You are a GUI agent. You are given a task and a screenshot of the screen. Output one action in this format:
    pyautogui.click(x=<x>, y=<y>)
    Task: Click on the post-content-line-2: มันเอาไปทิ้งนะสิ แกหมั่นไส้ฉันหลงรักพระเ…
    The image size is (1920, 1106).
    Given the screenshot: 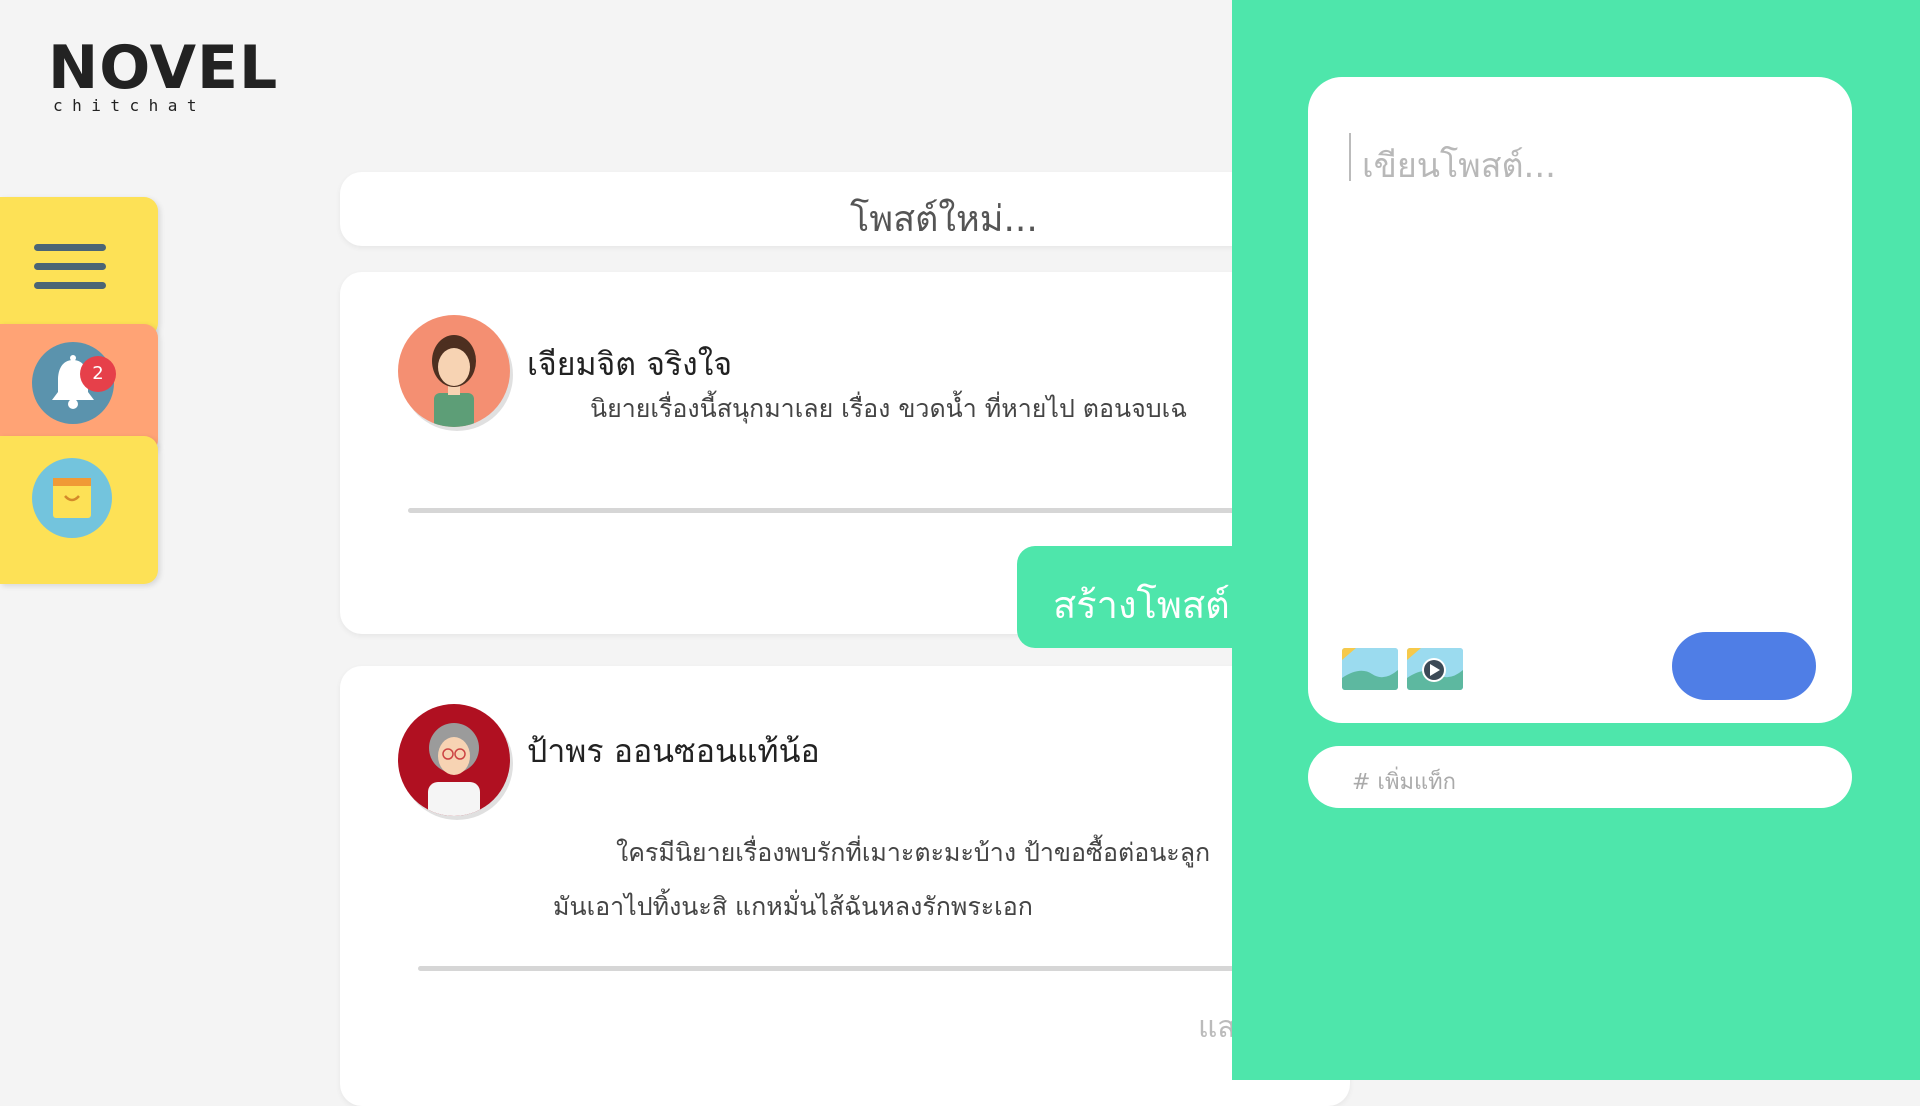 What is the action you would take?
    pyautogui.click(x=793, y=906)
    